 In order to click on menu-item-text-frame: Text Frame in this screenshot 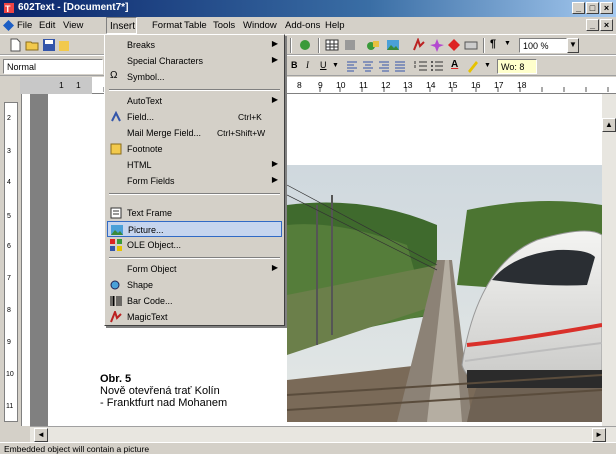, I will do `click(194, 213)`.